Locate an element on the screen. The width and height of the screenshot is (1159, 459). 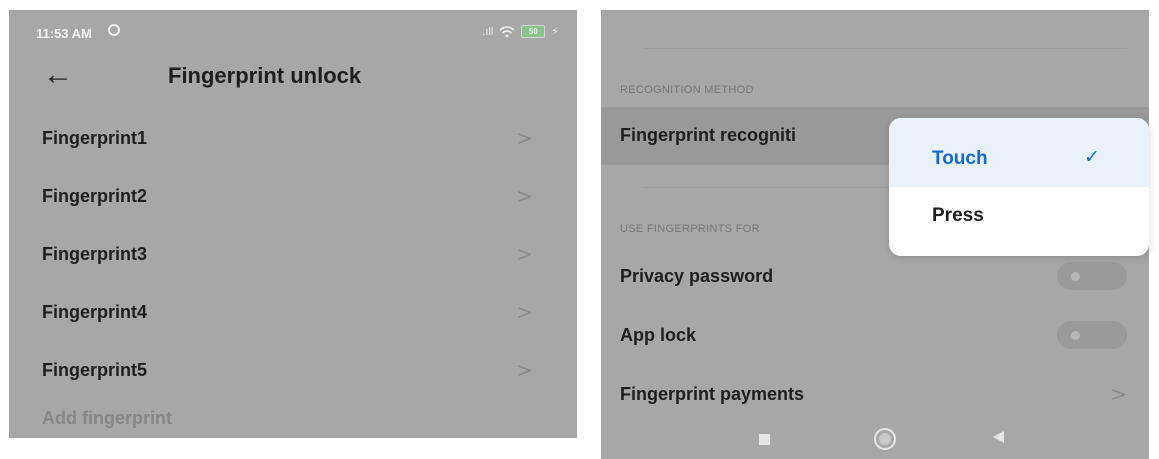
recents-icon is located at coordinates (764, 439).